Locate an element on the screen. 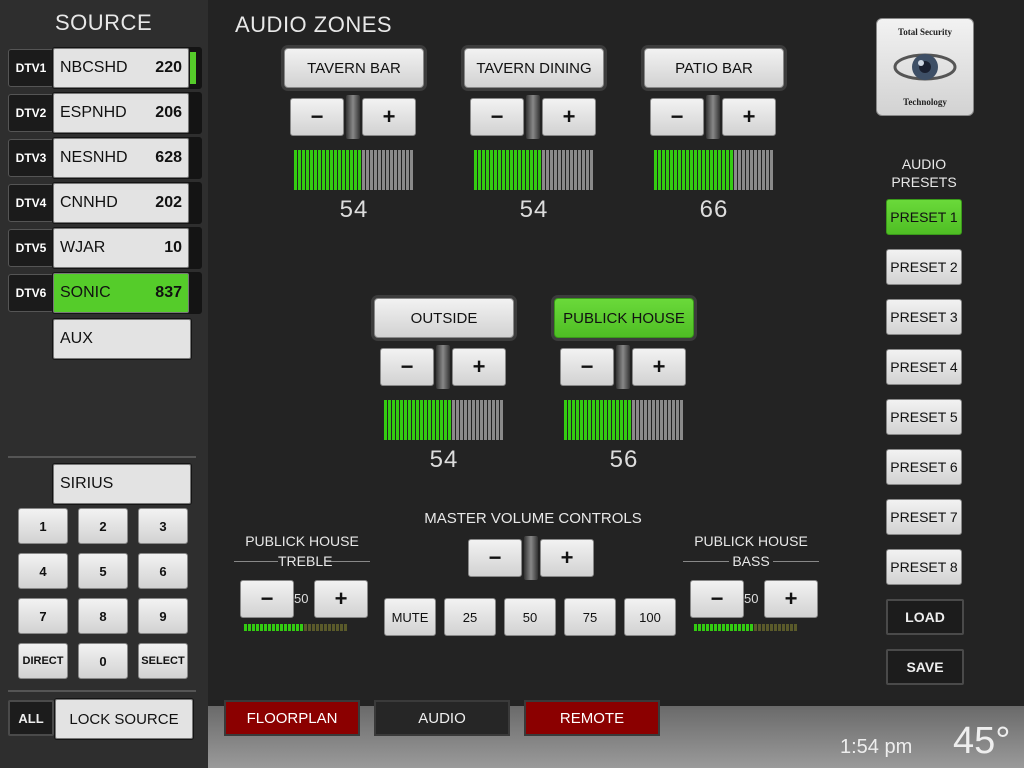  source-id-button: DTV6 is located at coordinates (31, 293).